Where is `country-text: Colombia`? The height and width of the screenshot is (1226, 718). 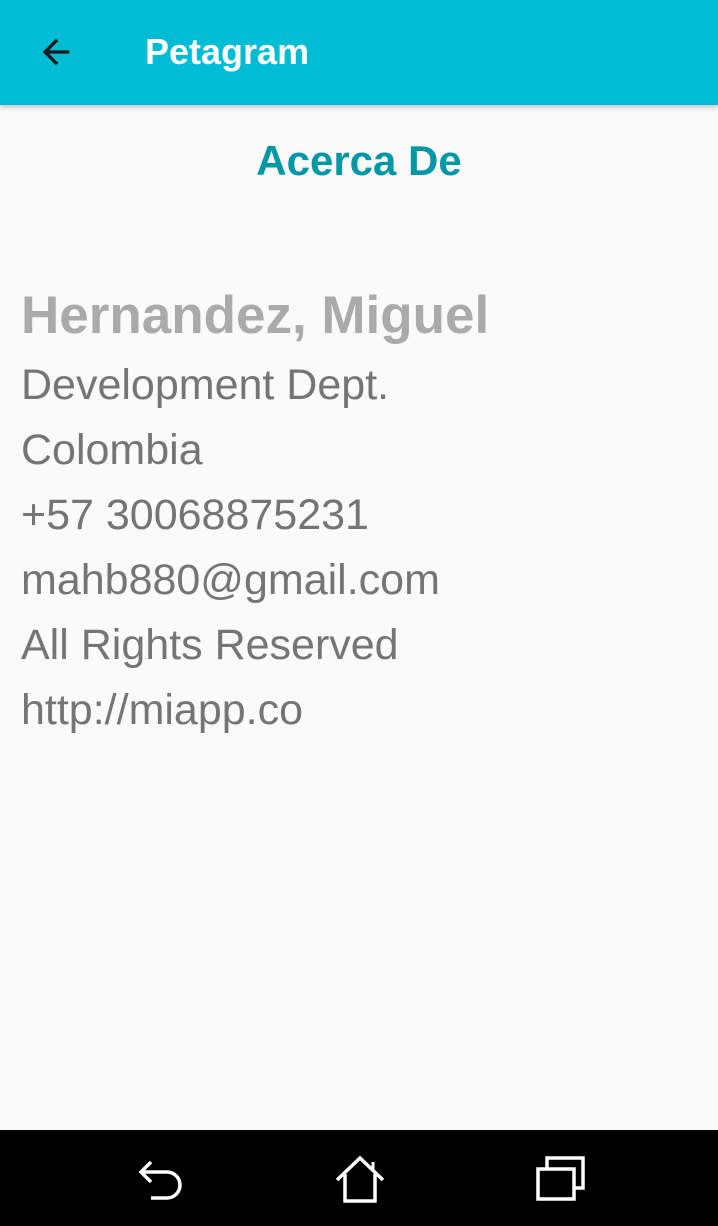
country-text: Colombia is located at coordinates (112, 450).